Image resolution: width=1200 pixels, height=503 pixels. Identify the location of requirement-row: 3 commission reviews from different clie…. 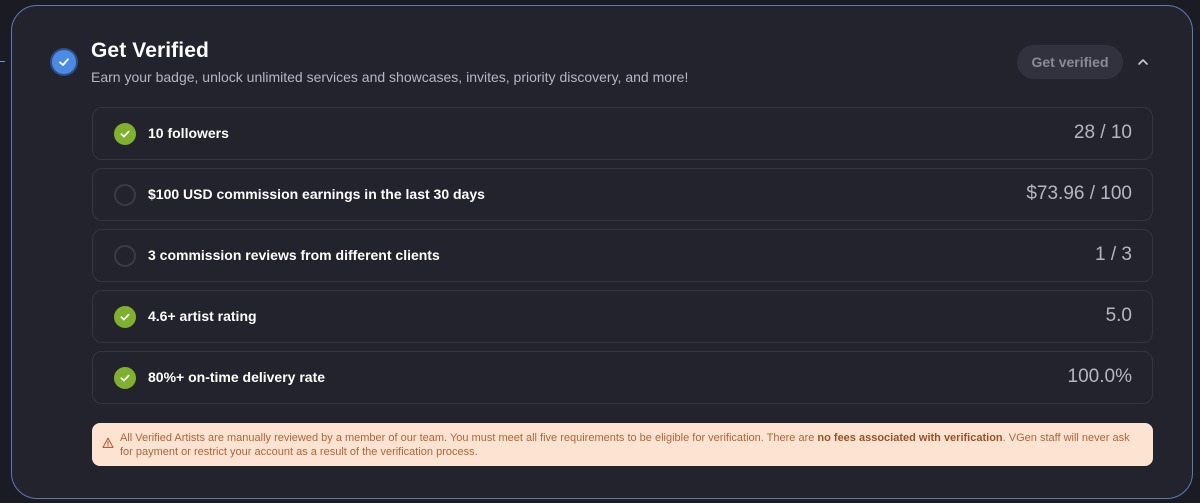
(622, 255).